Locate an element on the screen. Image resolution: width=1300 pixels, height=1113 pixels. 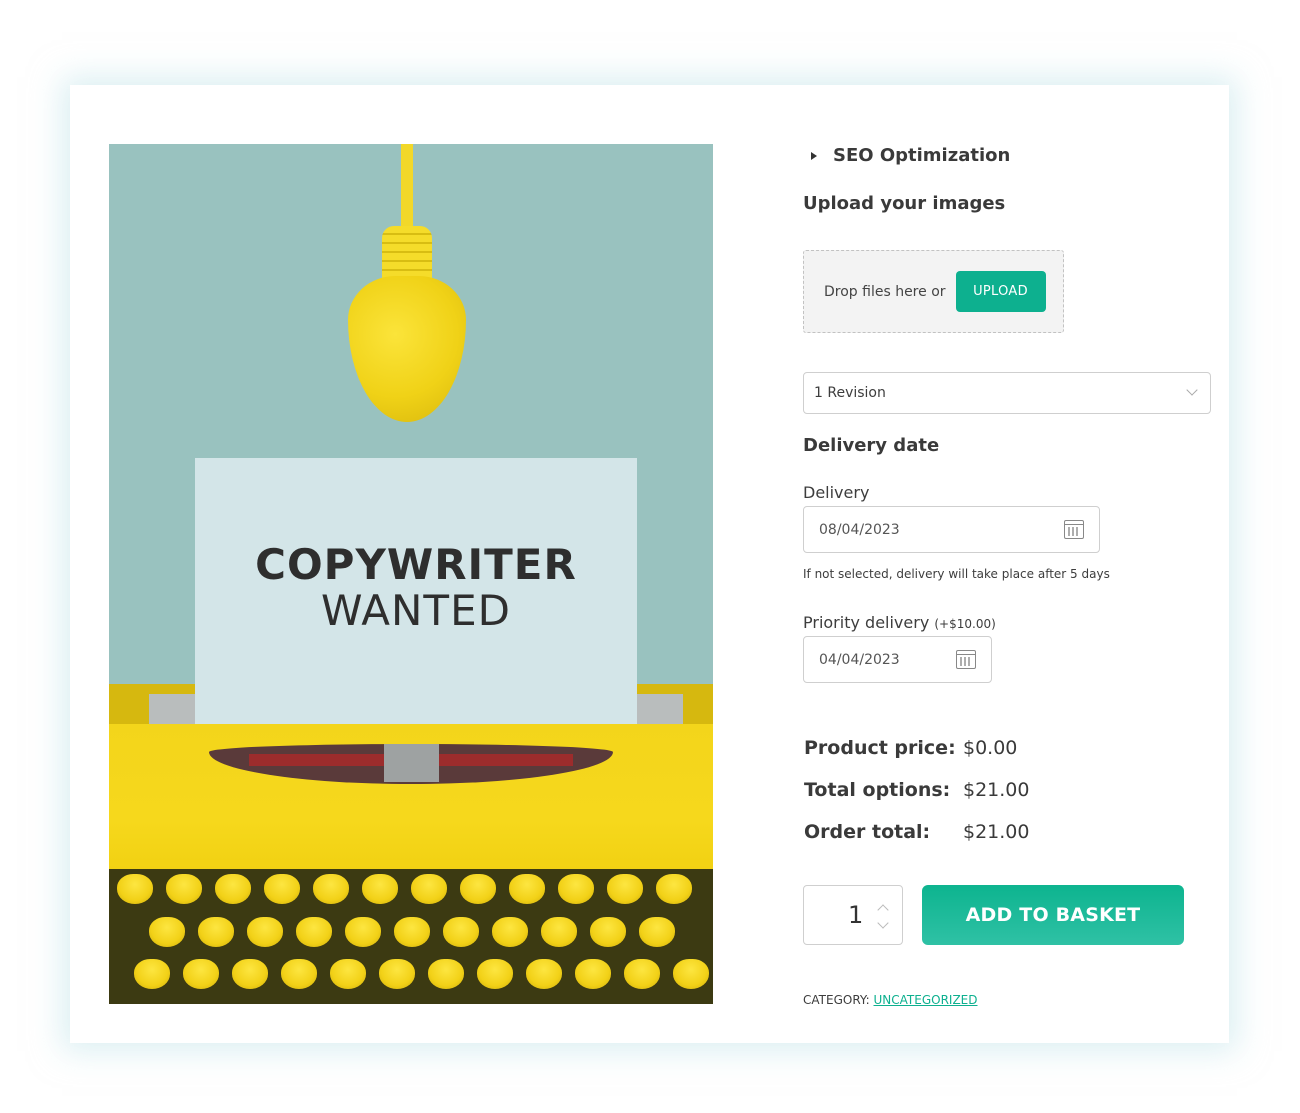
quantity-value: 1 is located at coordinates (855, 915).